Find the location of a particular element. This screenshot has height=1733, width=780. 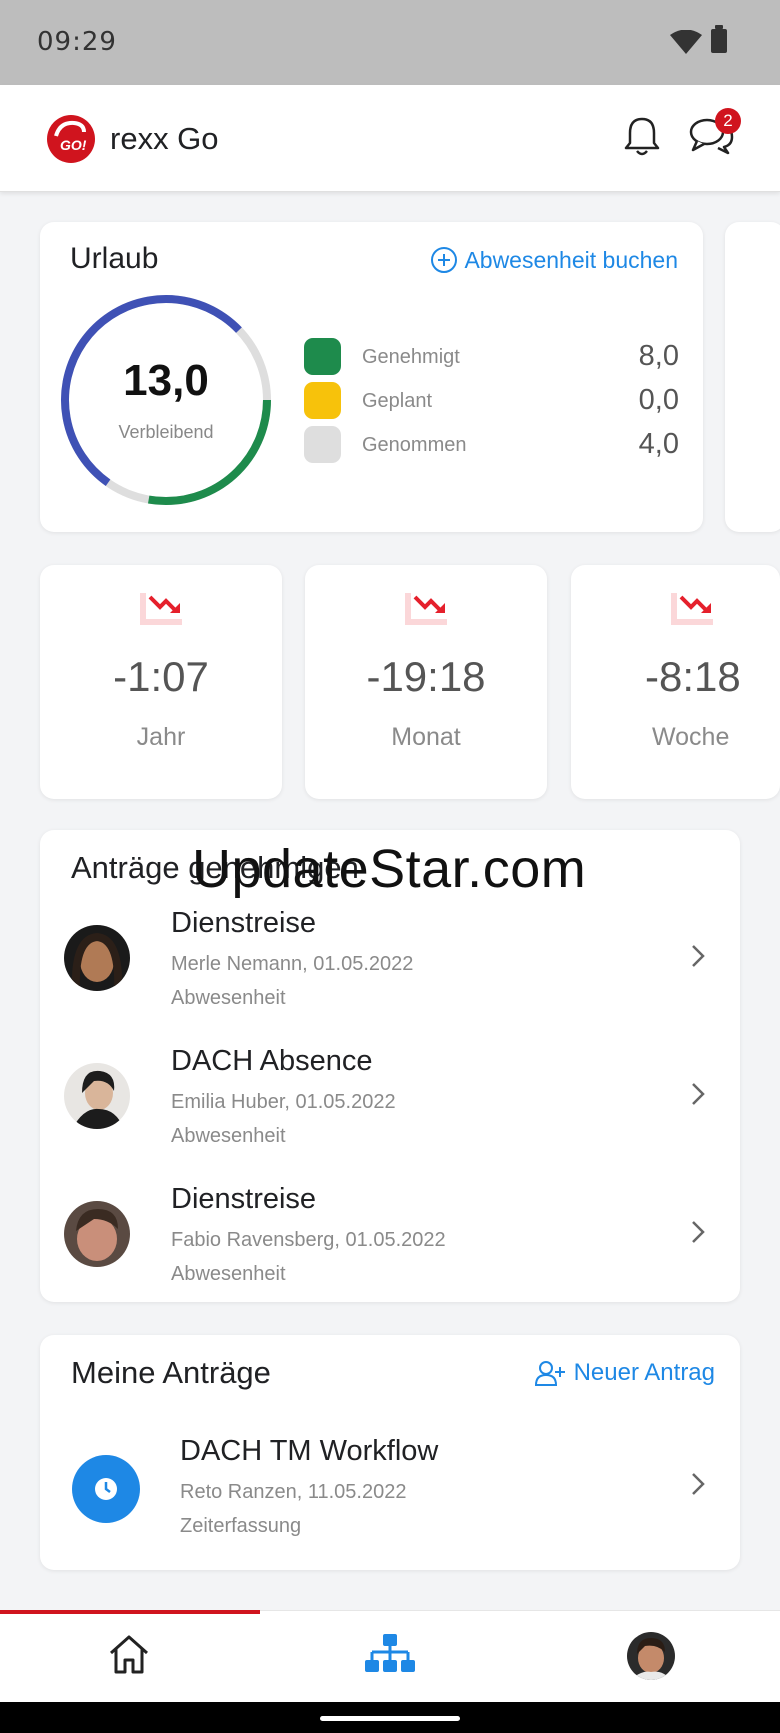

item-subtitle: Fabio Ravensberg, 01.05.2022 is located at coordinates (308, 1240).